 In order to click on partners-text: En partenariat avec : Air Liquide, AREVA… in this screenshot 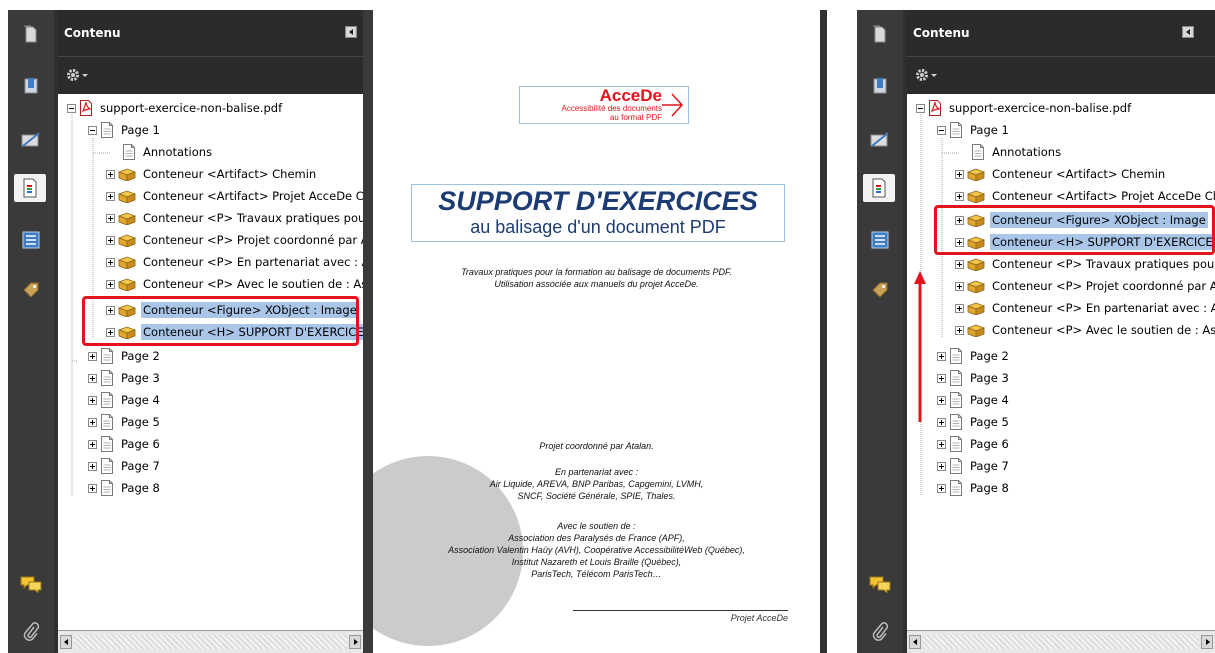, I will do `click(596, 484)`.